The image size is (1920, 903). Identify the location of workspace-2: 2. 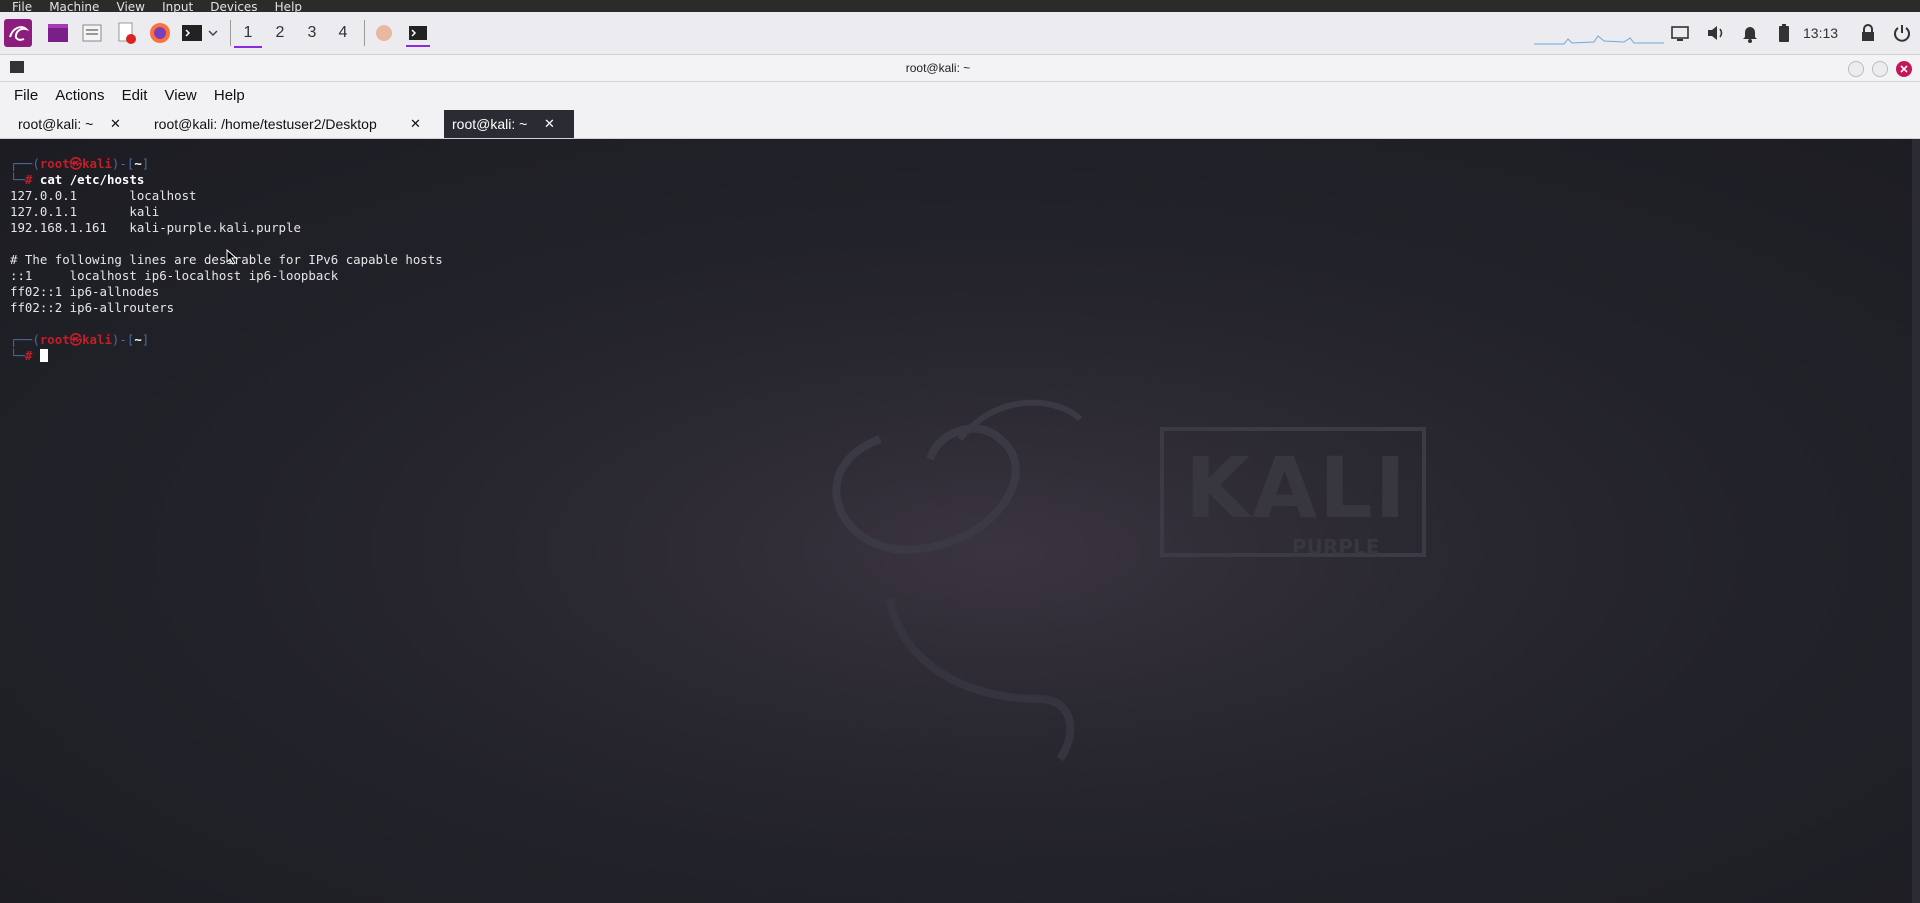
(280, 33).